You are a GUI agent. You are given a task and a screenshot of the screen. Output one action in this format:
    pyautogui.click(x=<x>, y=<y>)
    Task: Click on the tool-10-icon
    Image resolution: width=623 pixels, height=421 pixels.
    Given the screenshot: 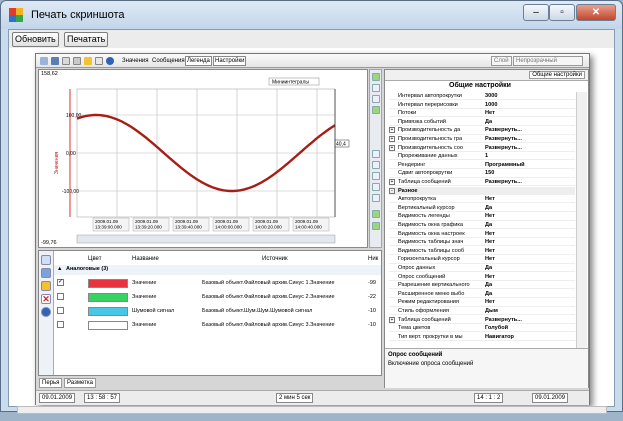 What is the action you would take?
    pyautogui.click(x=376, y=214)
    